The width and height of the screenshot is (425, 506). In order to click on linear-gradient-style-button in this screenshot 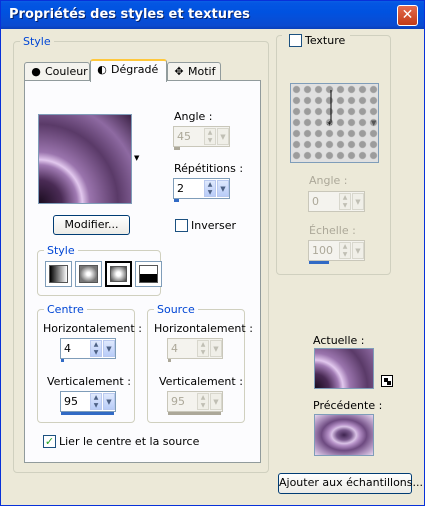, I will do `click(58, 274)`.